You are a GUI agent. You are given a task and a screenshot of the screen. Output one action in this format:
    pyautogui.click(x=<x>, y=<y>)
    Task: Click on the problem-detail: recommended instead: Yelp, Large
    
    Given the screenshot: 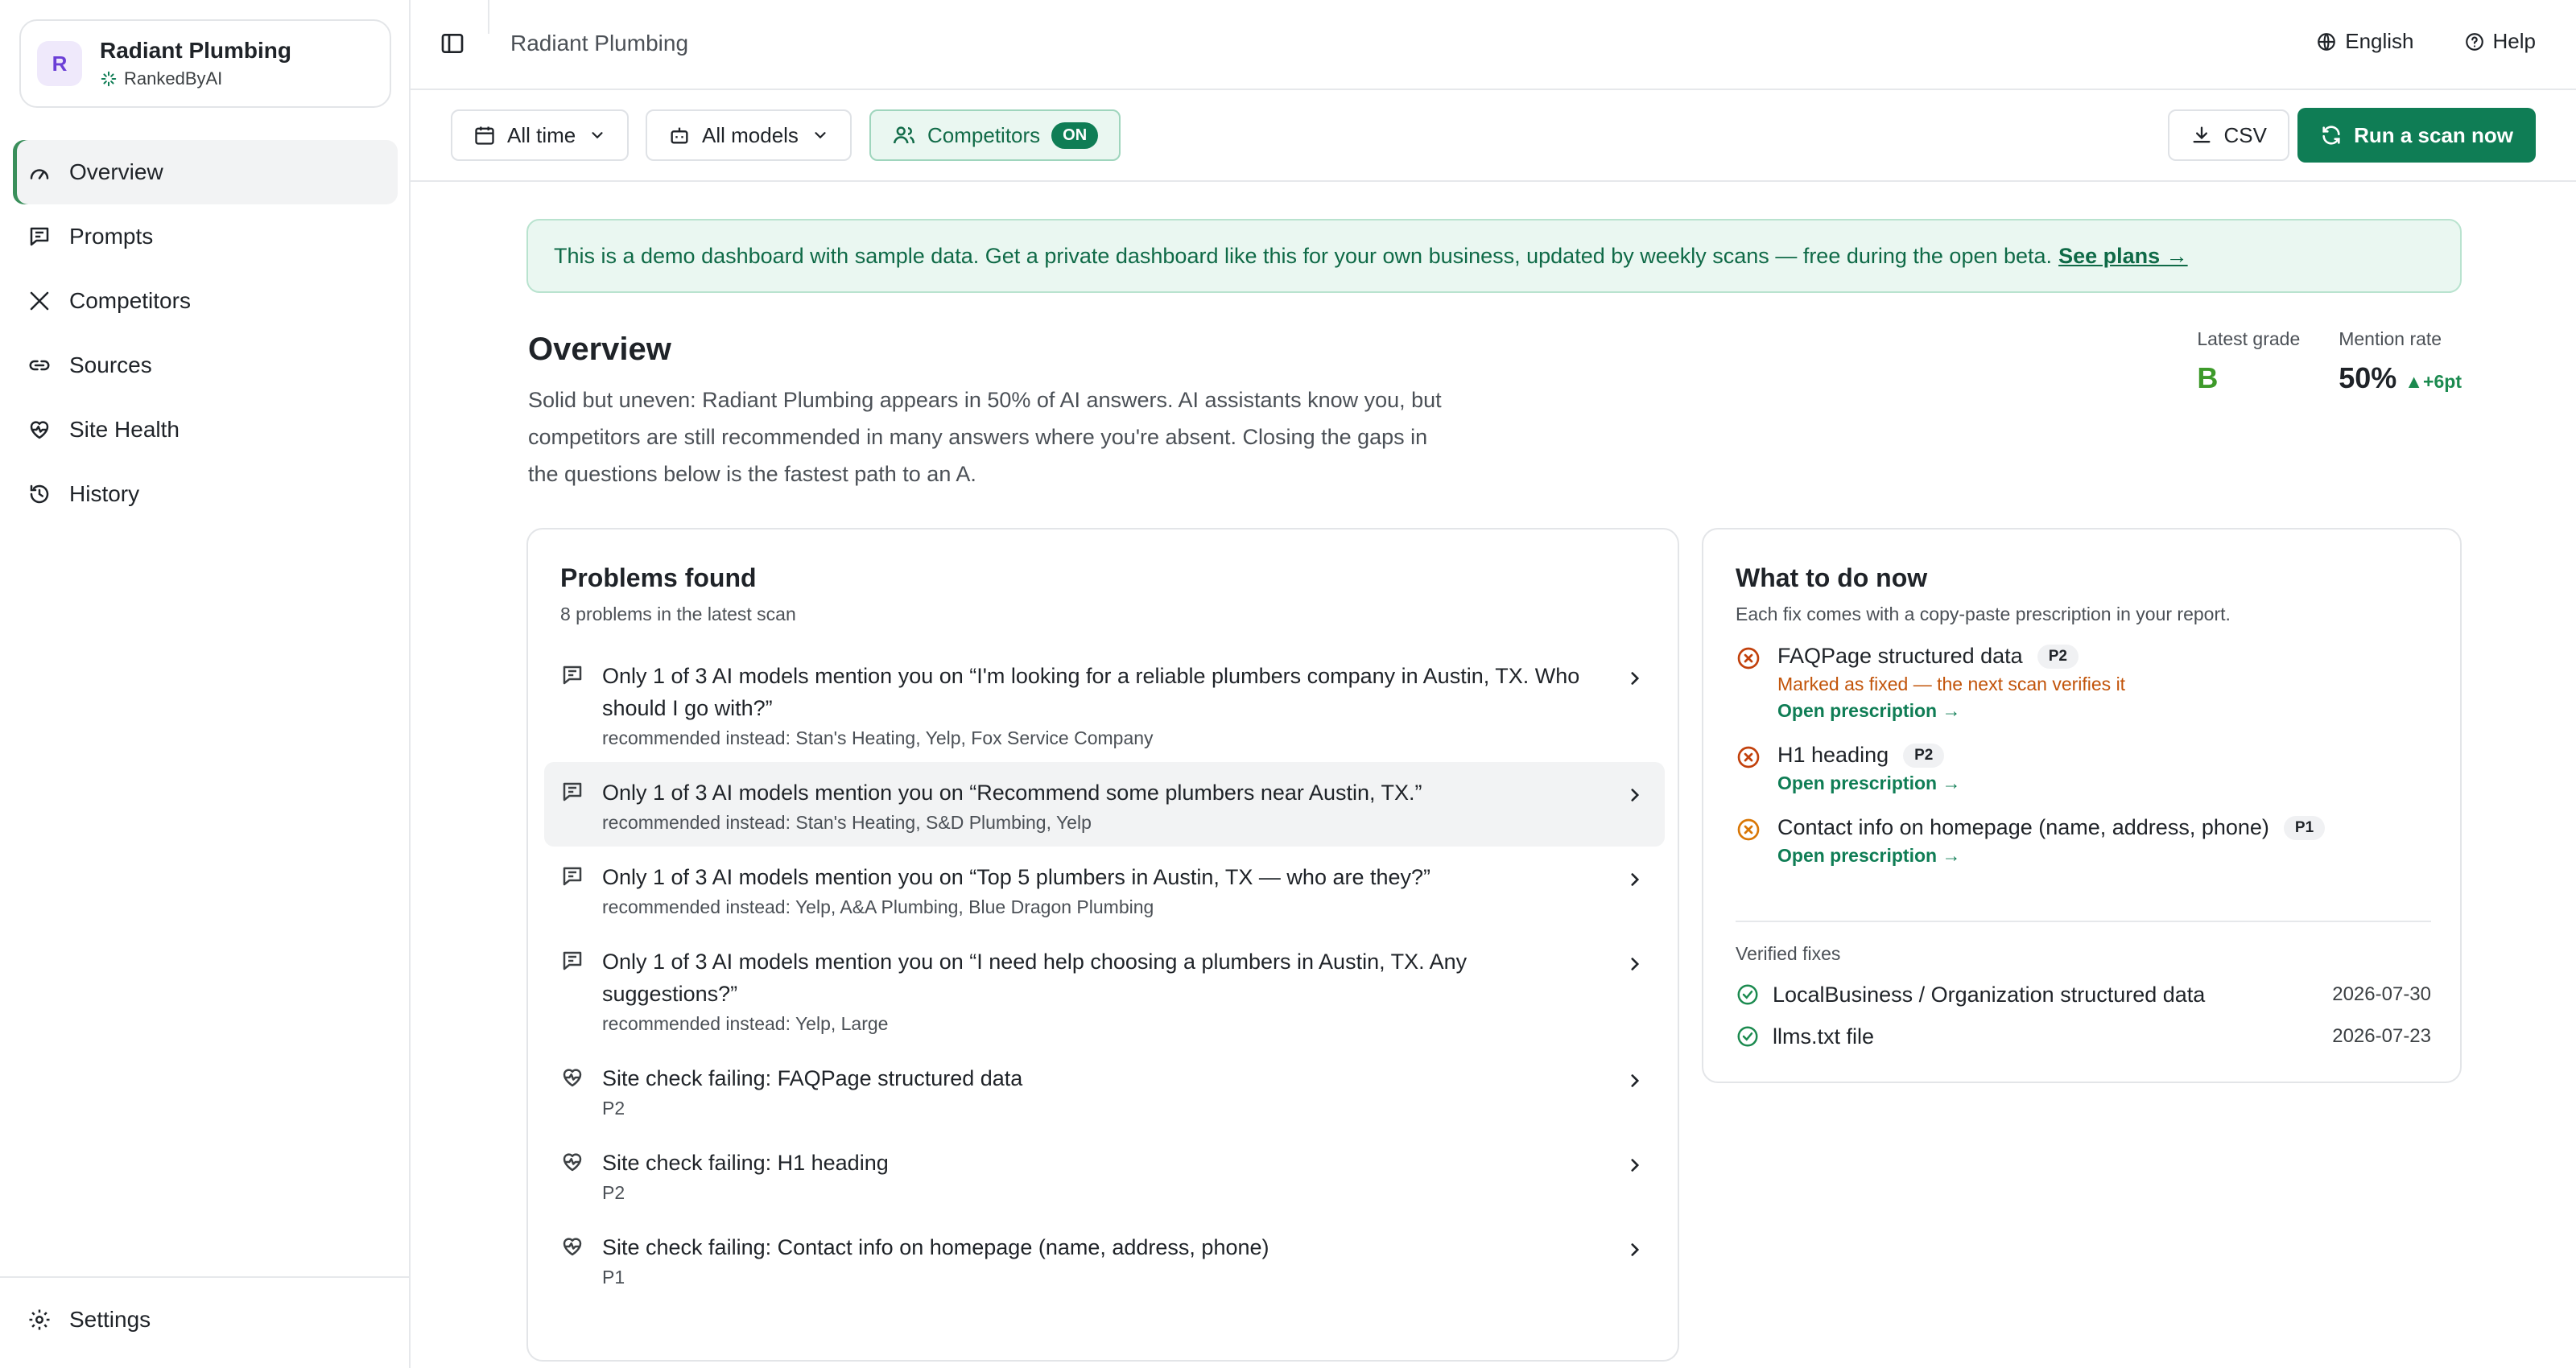 What is the action you would take?
    pyautogui.click(x=745, y=1023)
    